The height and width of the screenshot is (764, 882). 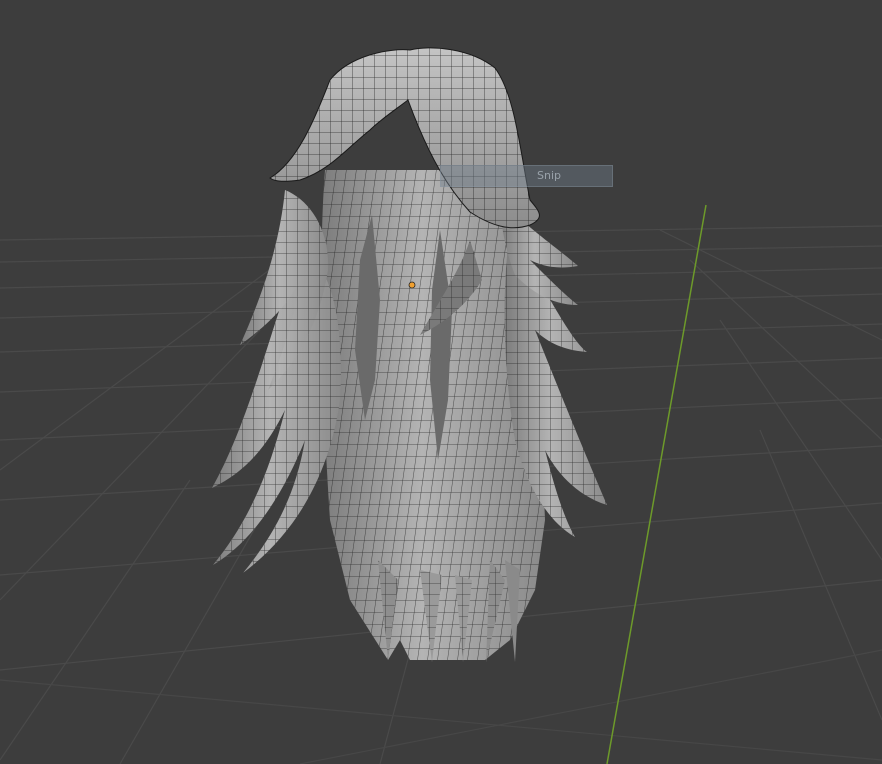 What do you see at coordinates (549, 175) in the screenshot?
I see `tooltip-label: Snip` at bounding box center [549, 175].